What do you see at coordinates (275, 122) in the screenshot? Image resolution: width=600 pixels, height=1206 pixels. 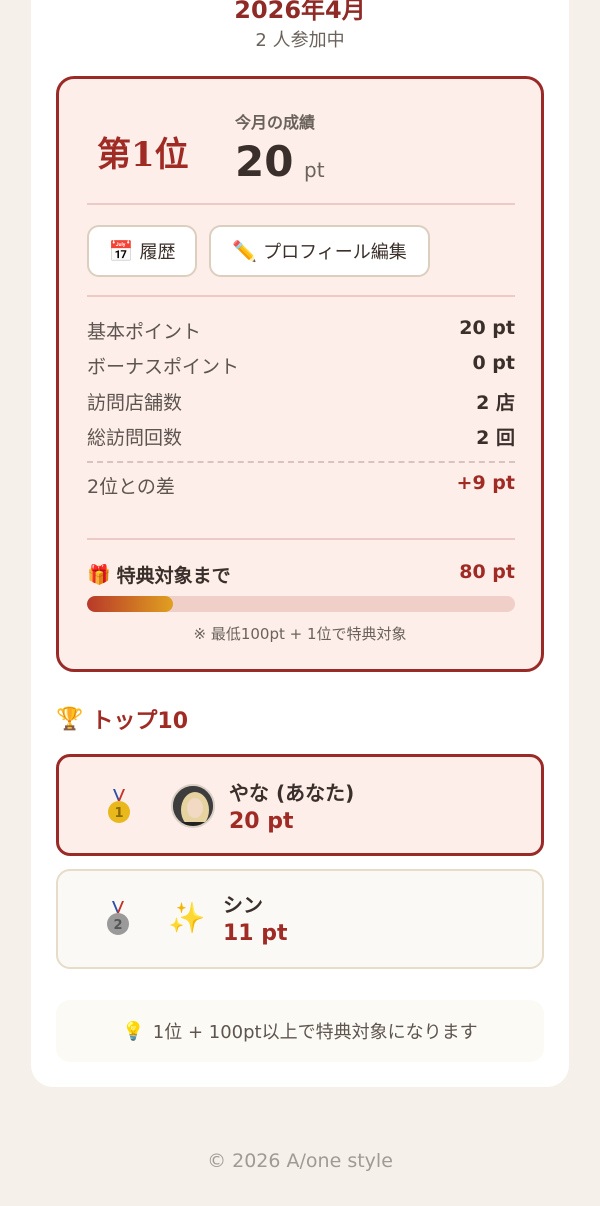 I see `month-score-label: 今月の成績` at bounding box center [275, 122].